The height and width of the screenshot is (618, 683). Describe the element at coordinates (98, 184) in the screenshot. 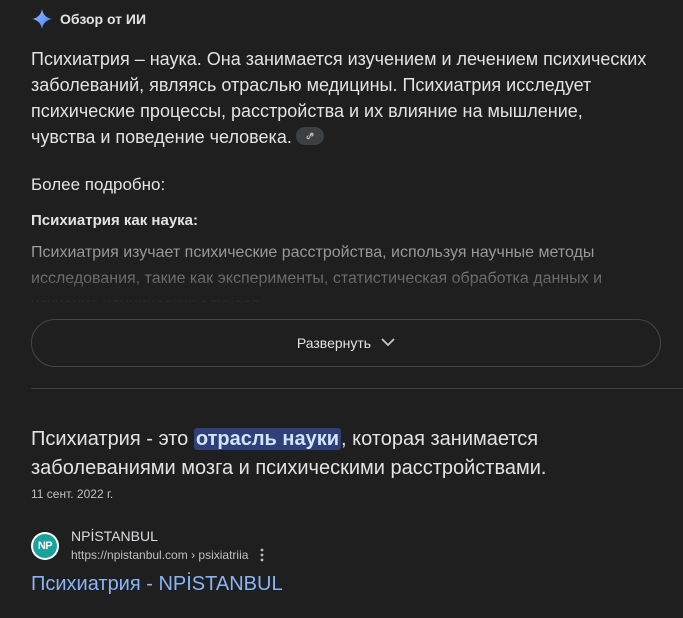

I see `more-details-heading: Более подробно:` at that location.